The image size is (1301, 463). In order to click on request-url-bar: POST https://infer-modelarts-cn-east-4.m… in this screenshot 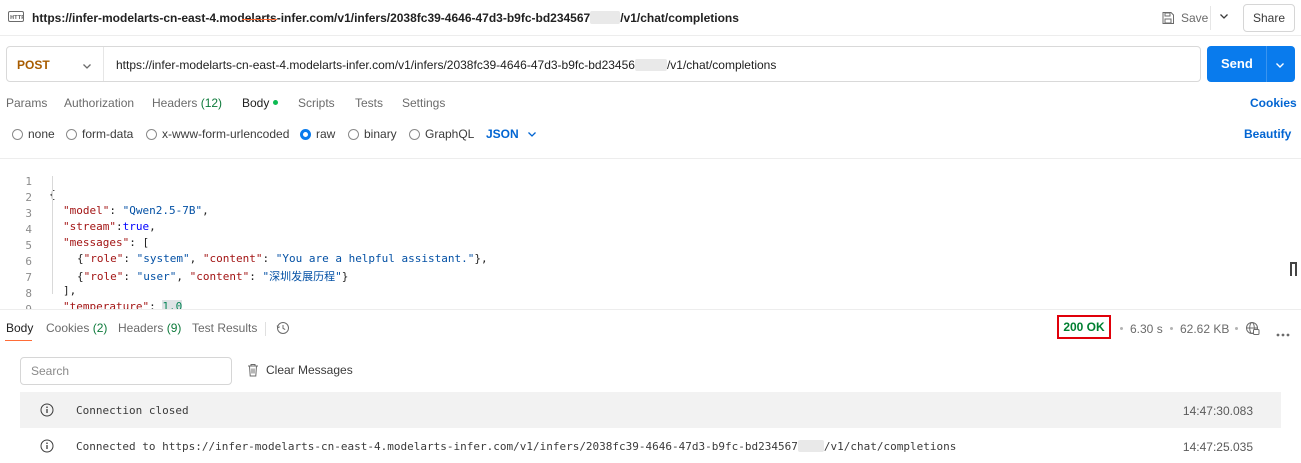, I will do `click(603, 64)`.